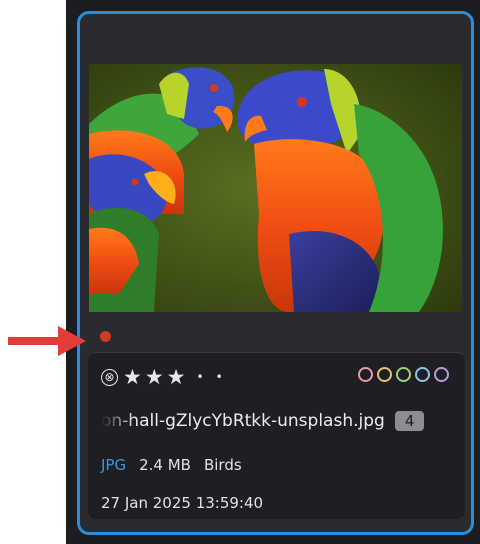  What do you see at coordinates (114, 465) in the screenshot?
I see `file-type: JPG` at bounding box center [114, 465].